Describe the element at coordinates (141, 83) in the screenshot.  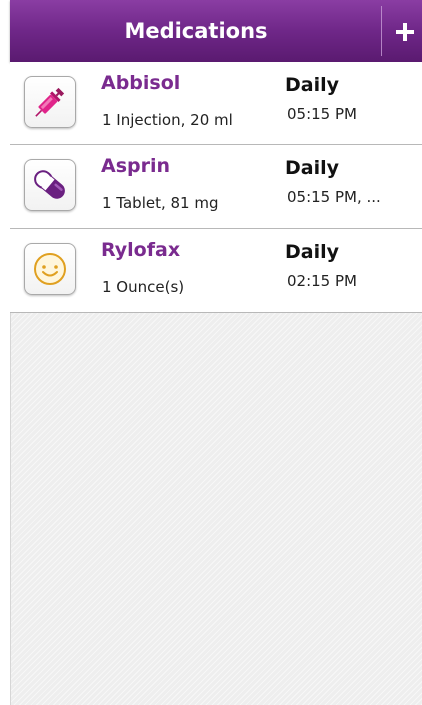
I see `medication-name: Abbisol` at that location.